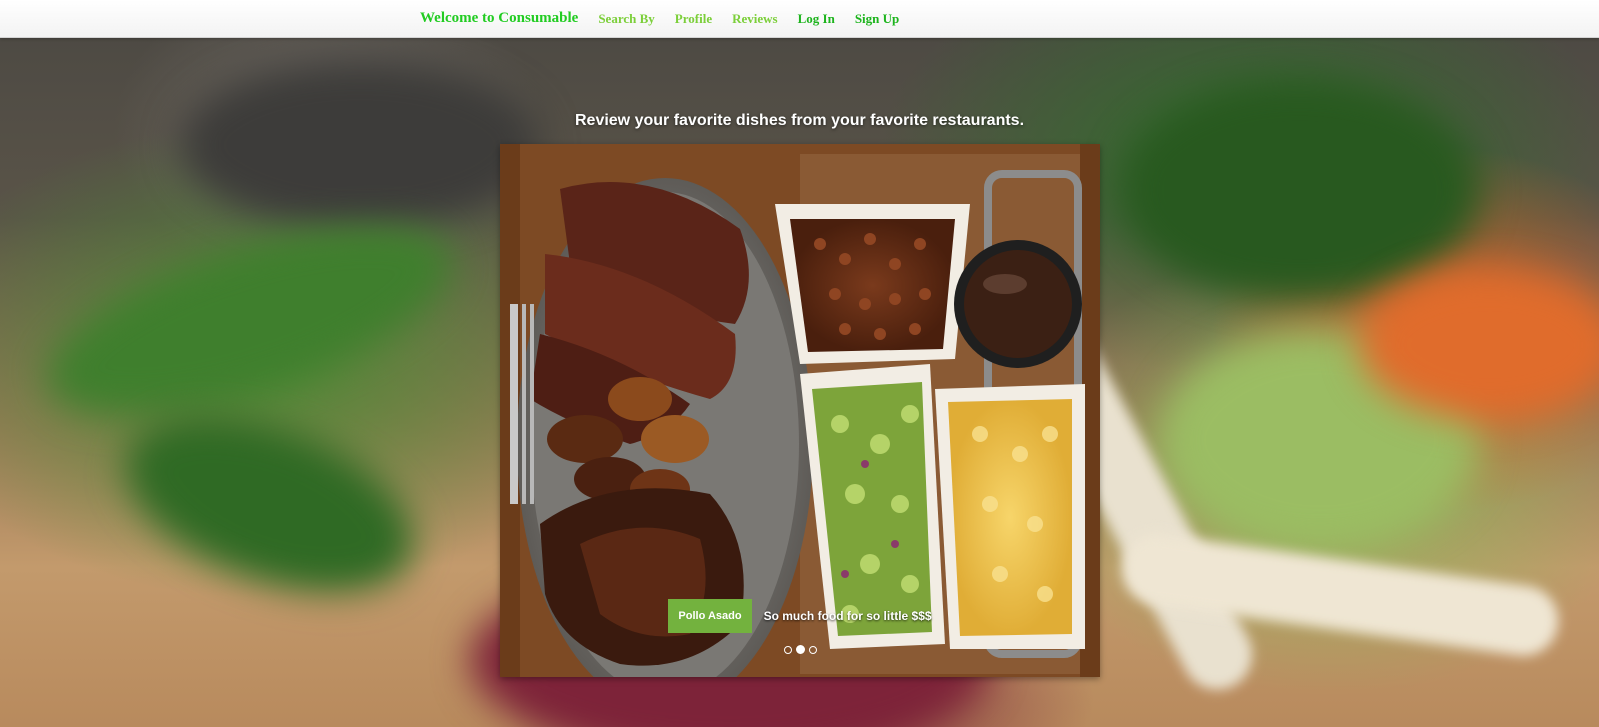  I want to click on brand-link: Welcome to Consumable, so click(499, 18).